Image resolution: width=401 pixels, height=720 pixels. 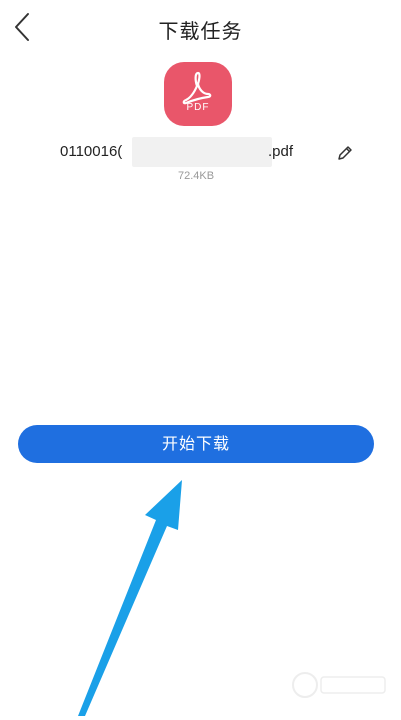 What do you see at coordinates (198, 94) in the screenshot?
I see `pdf-file-icon: PDF` at bounding box center [198, 94].